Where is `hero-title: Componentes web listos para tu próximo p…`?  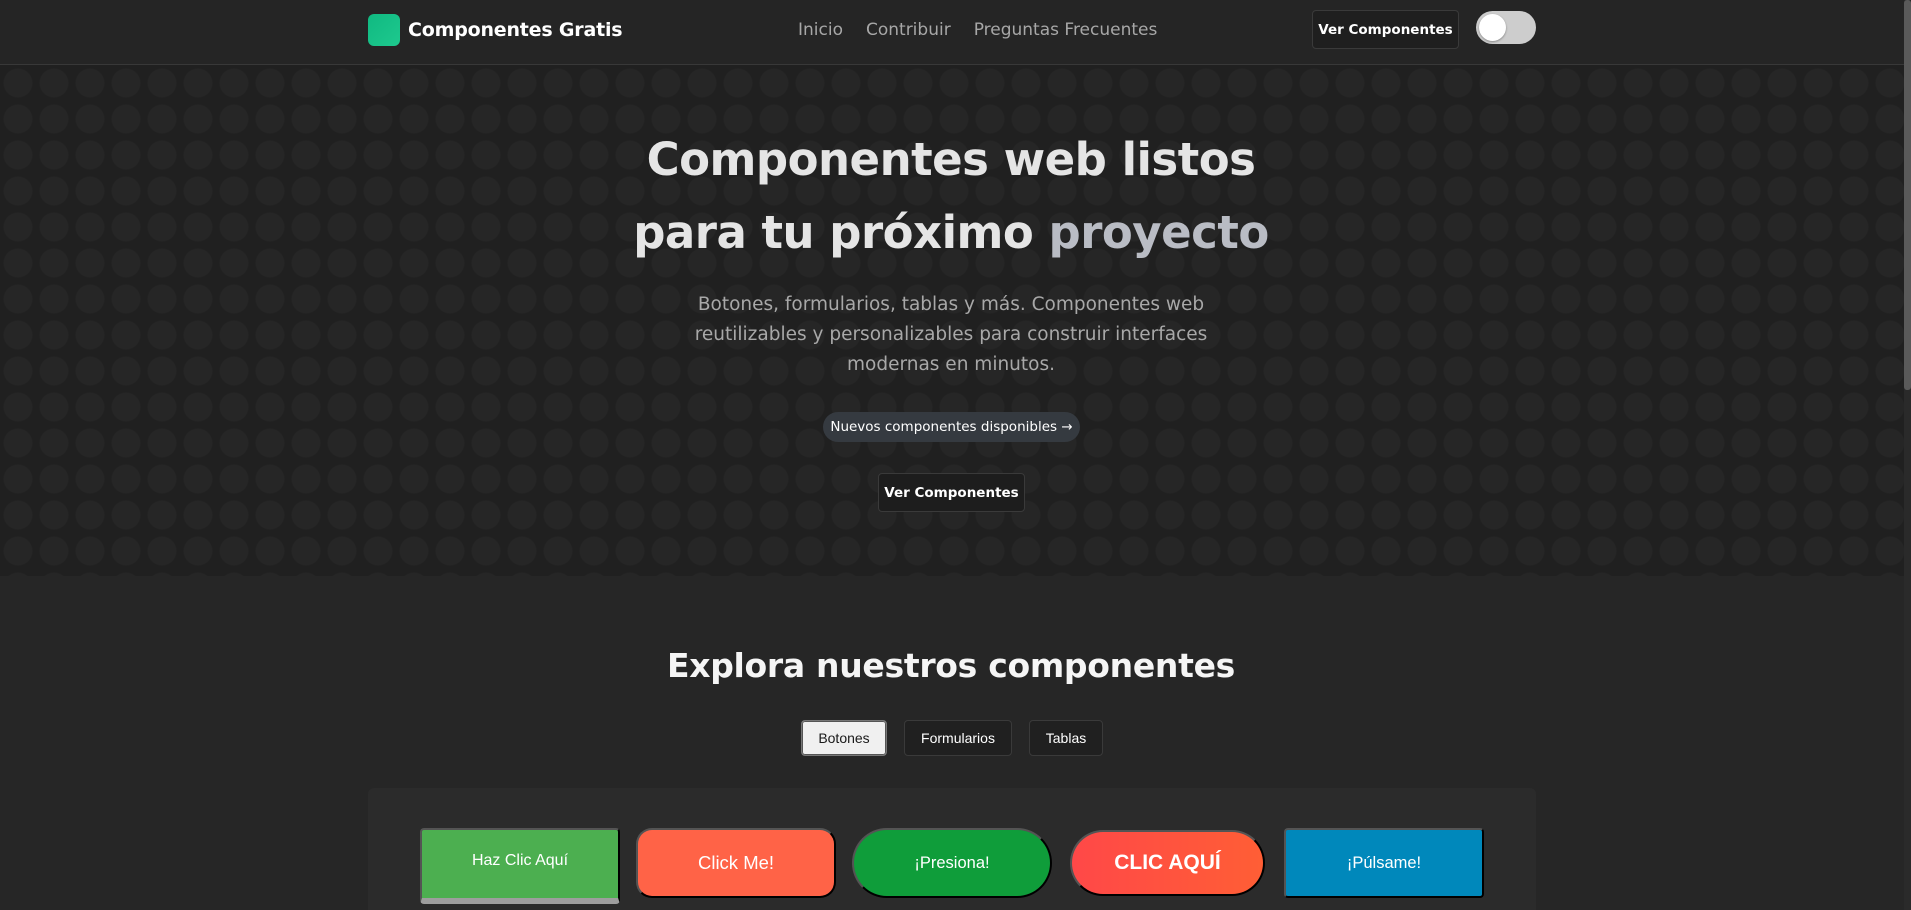
hero-title: Componentes web listos para tu próximo p… is located at coordinates (951, 196).